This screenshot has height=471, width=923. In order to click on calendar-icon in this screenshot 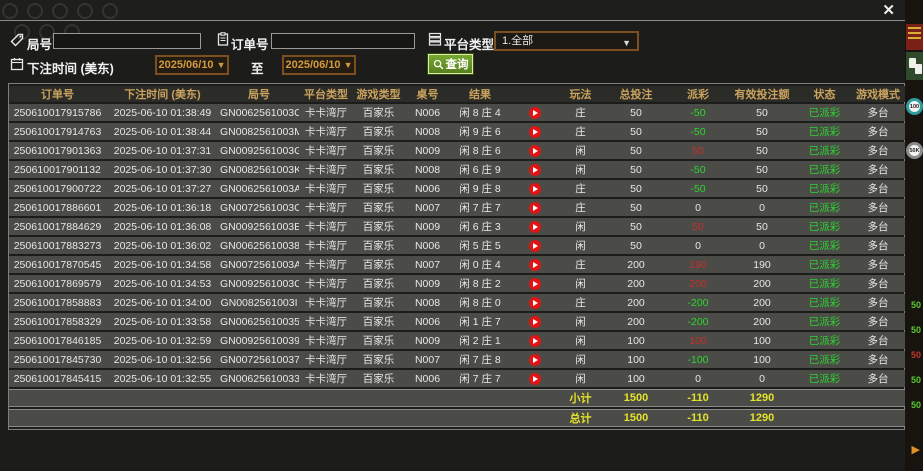, I will do `click(17, 64)`.